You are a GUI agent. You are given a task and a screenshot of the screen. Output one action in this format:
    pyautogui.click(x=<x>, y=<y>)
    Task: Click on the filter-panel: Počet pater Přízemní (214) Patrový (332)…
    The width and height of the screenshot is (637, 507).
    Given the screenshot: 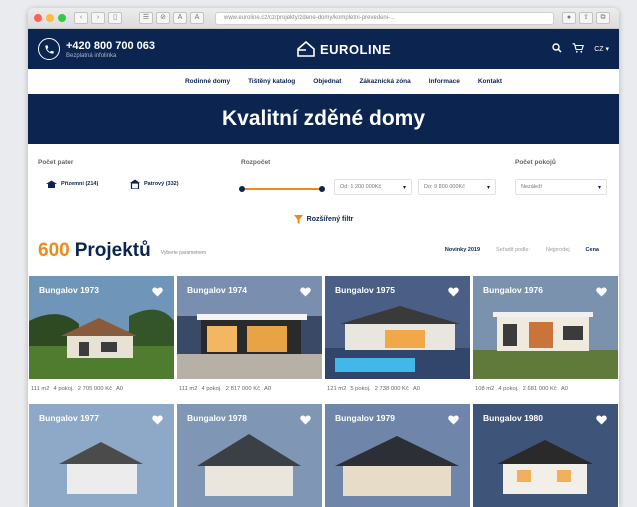 What is the action you would take?
    pyautogui.click(x=323, y=175)
    